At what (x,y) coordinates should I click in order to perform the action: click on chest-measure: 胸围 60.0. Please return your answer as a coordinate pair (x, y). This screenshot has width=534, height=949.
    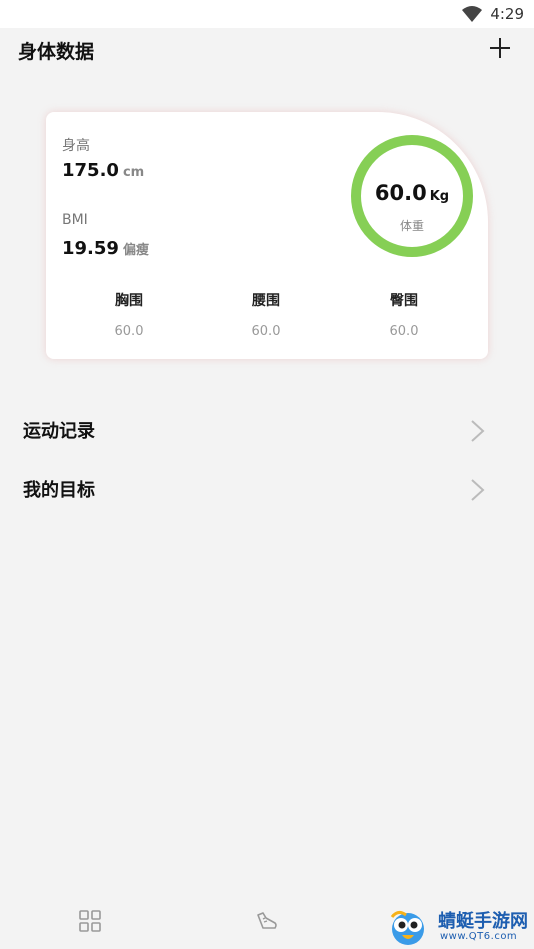
    Looking at the image, I should click on (129, 314).